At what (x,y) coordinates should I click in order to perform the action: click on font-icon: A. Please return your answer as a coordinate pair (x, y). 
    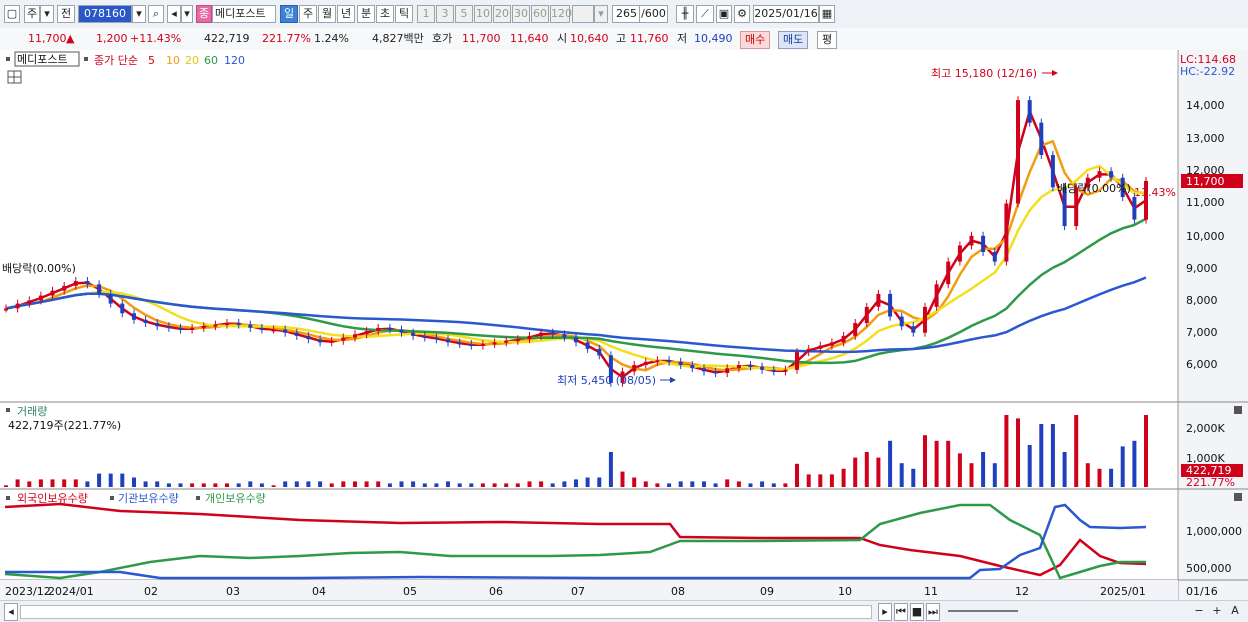
    Looking at the image, I should click on (1235, 612).